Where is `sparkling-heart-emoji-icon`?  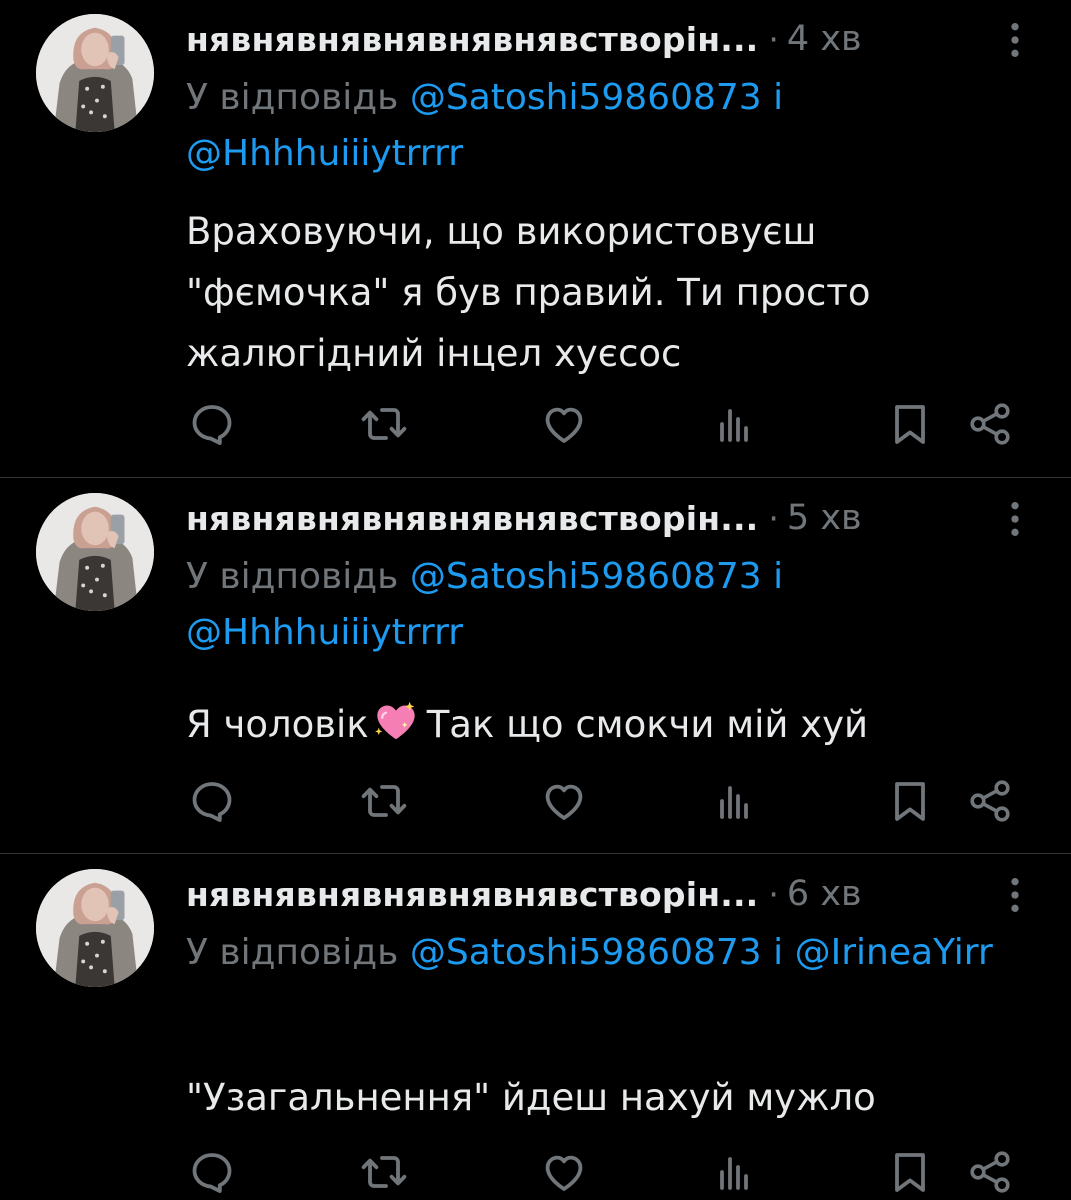 sparkling-heart-emoji-icon is located at coordinates (396, 722).